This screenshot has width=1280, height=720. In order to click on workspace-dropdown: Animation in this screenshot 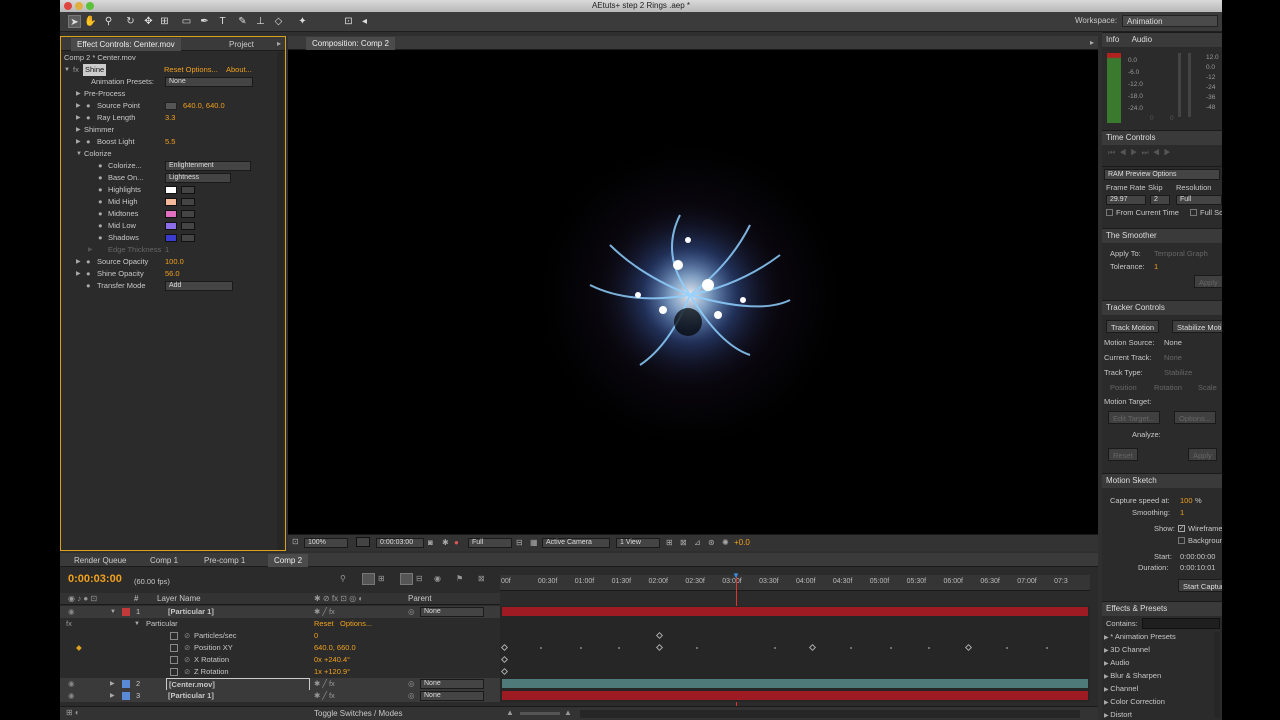, I will do `click(1170, 21)`.